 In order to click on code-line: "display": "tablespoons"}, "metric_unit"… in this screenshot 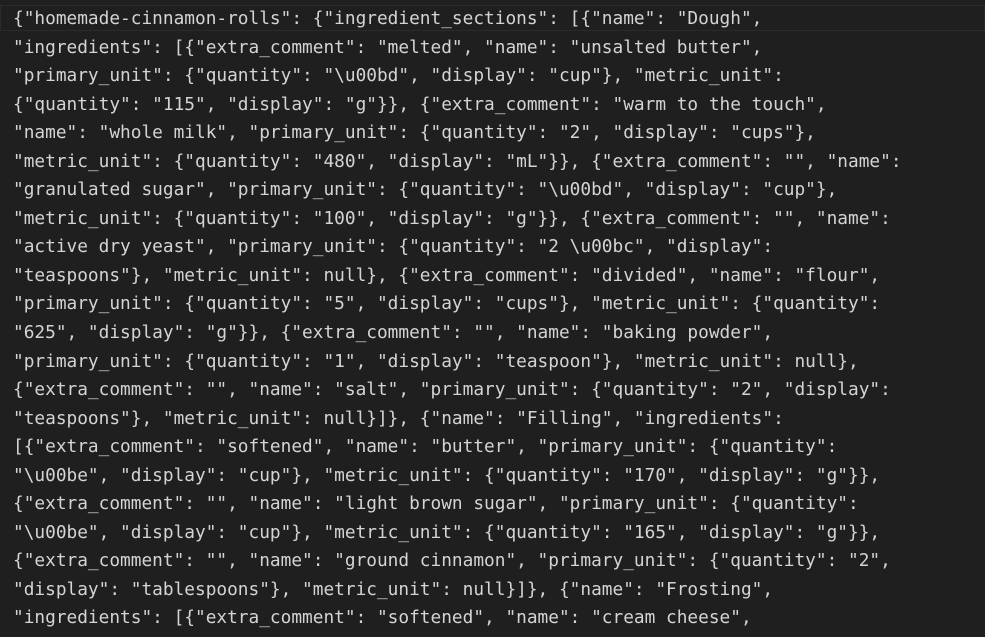, I will do `click(457, 590)`.